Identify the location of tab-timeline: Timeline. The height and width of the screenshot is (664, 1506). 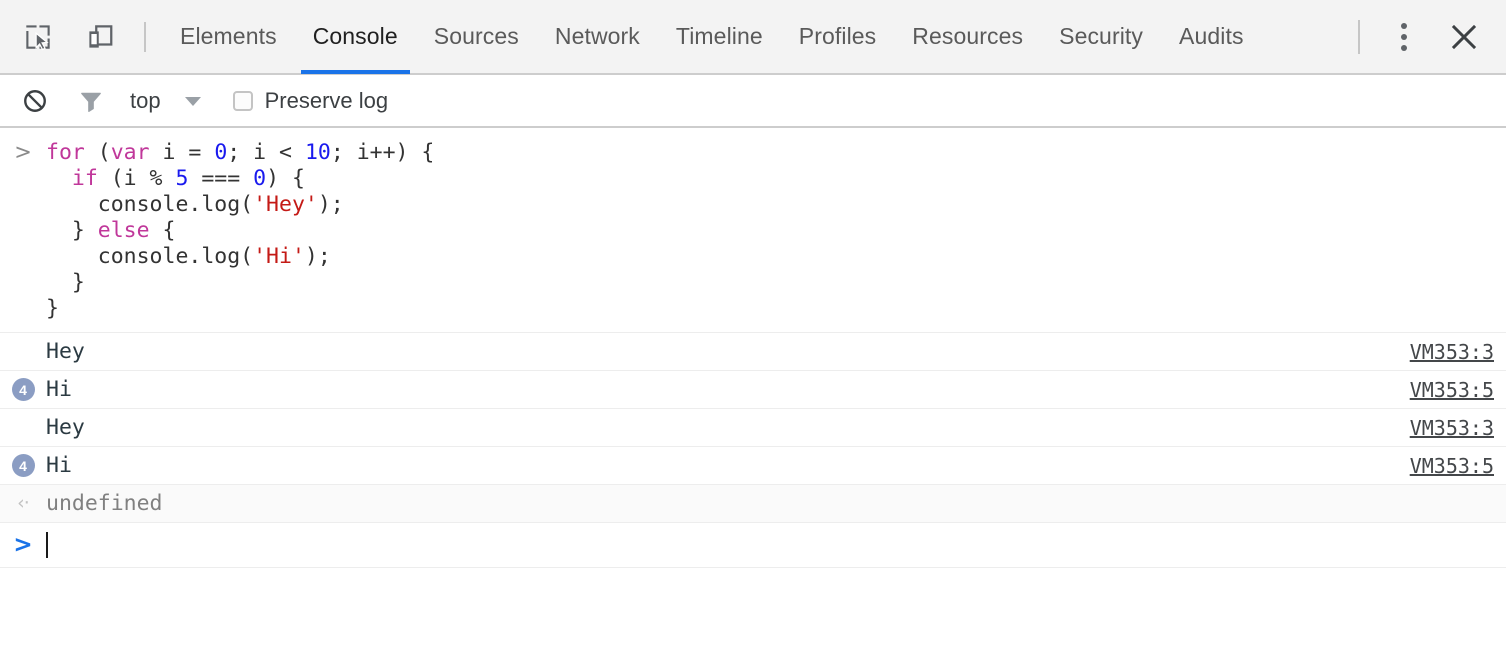
(719, 37).